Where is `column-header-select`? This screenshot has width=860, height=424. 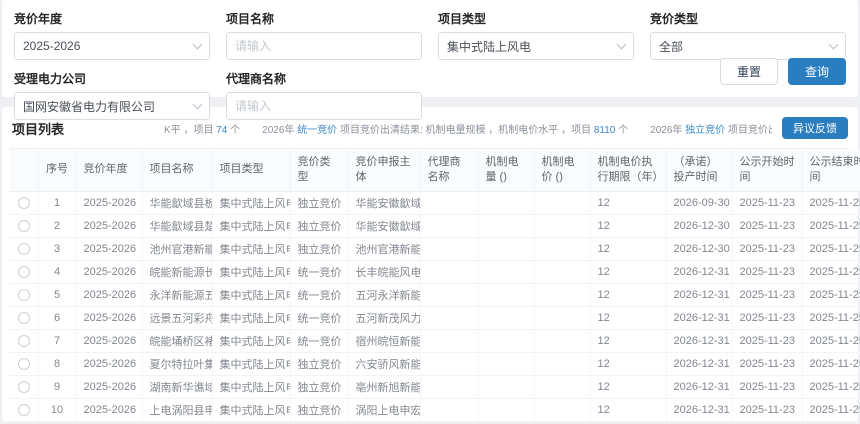 column-header-select is located at coordinates (24, 170).